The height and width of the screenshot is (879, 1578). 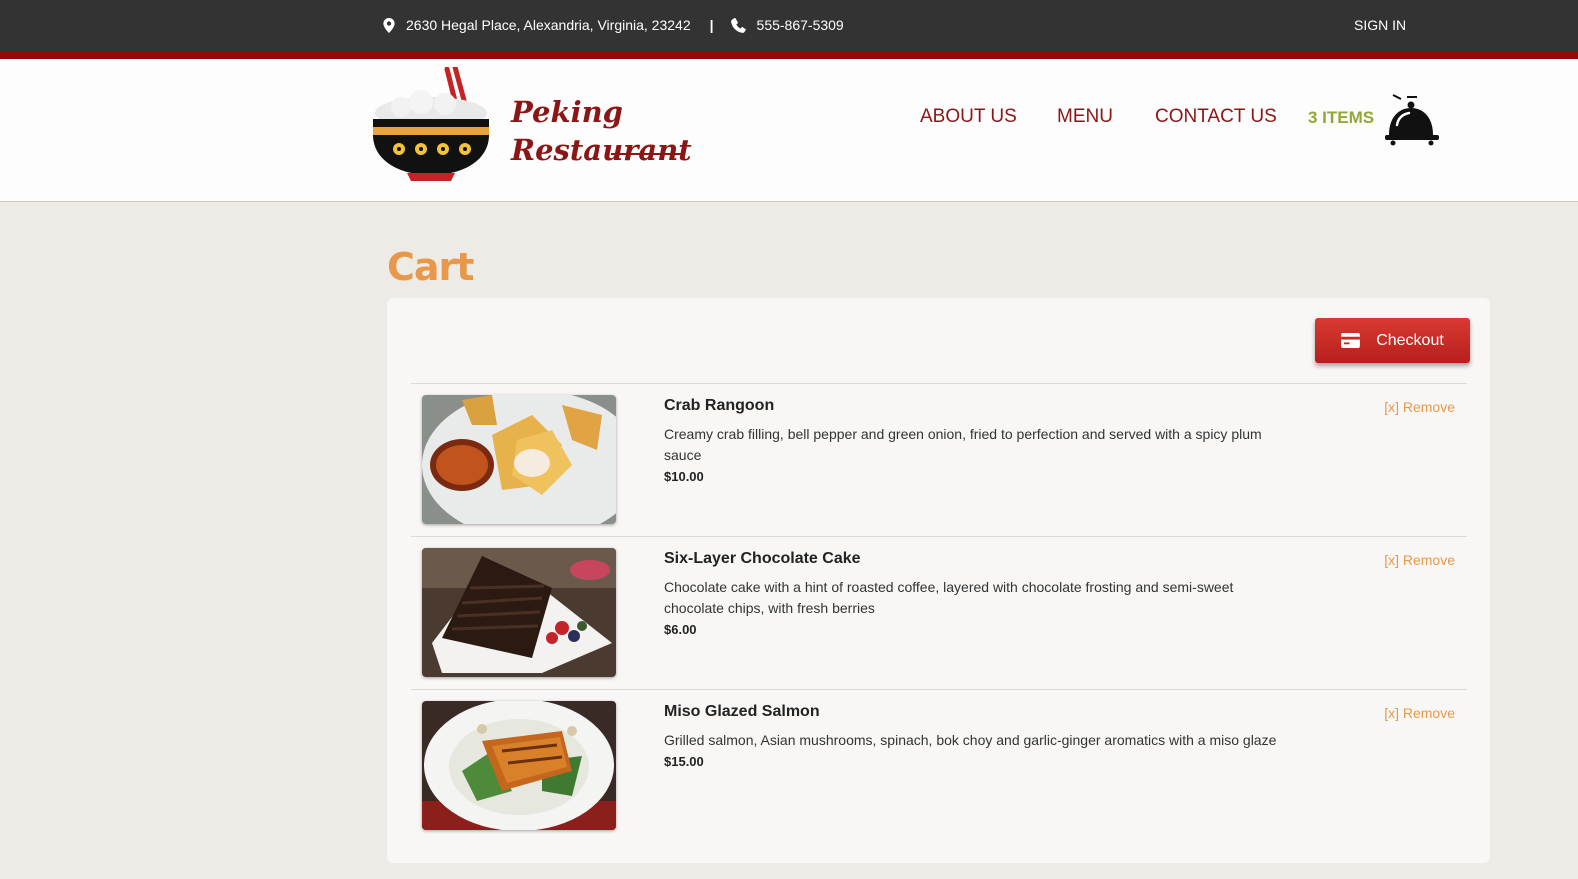 I want to click on item-image-crab-rangoon, so click(x=519, y=459).